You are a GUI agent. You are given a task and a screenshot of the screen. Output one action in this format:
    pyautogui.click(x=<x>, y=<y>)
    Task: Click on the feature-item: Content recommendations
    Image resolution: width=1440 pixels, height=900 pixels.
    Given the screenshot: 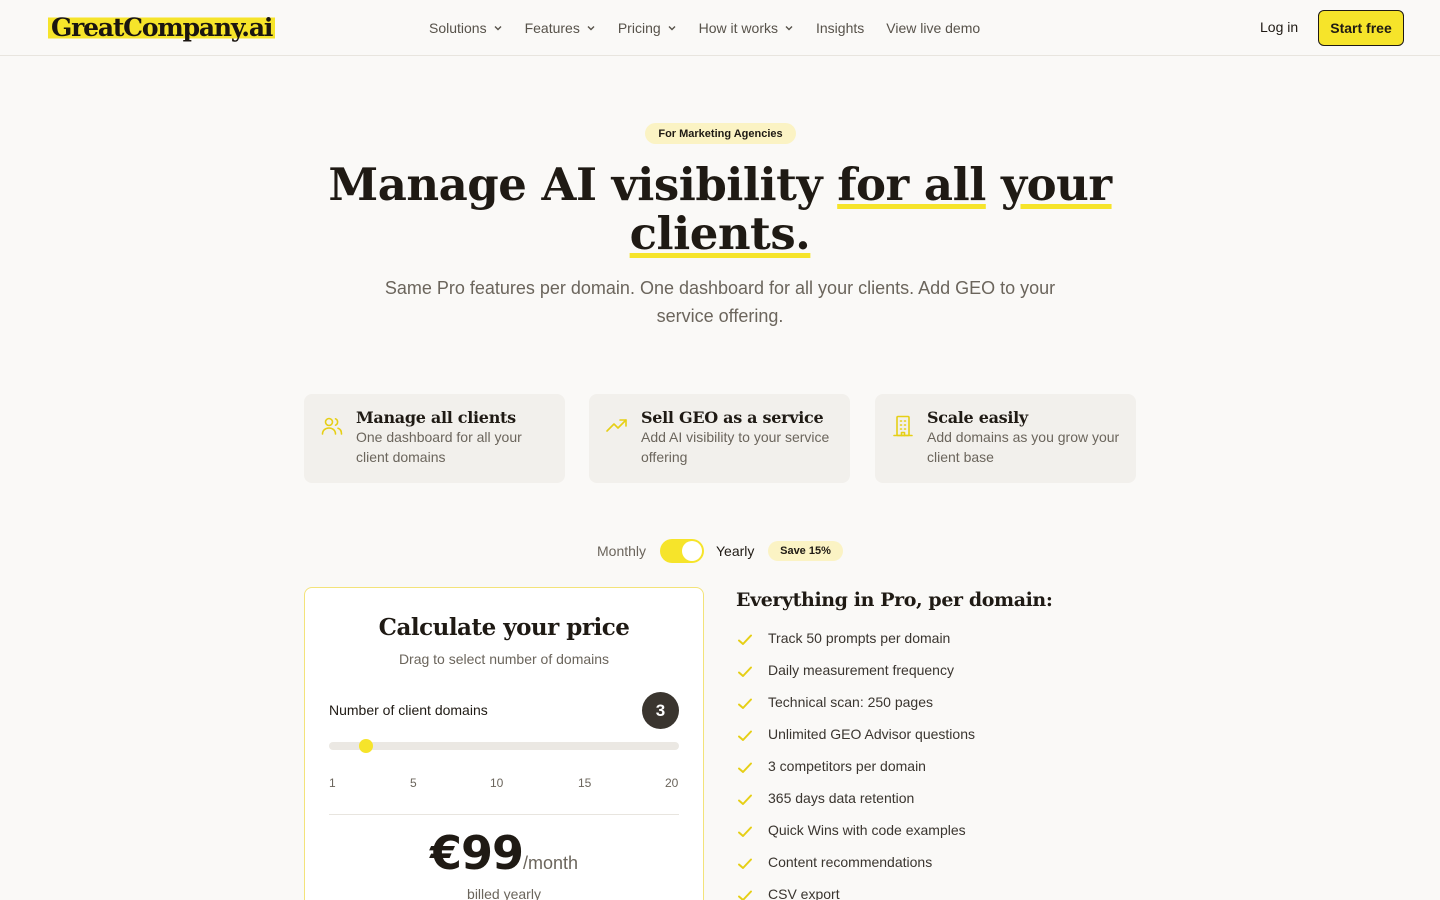 What is the action you would take?
    pyautogui.click(x=855, y=870)
    